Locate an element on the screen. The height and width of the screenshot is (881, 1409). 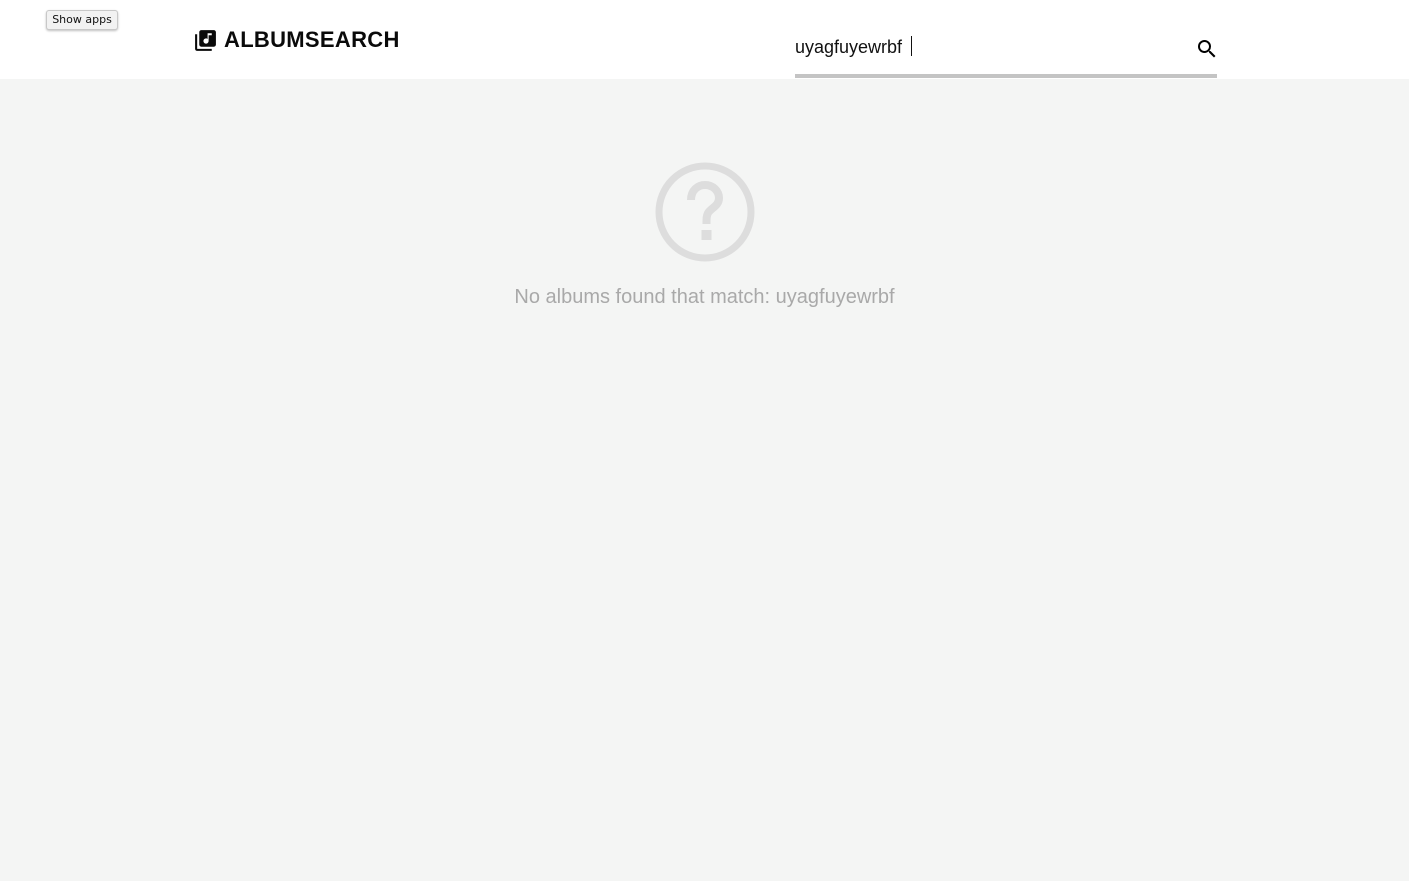
show-apps-button: Show apps is located at coordinates (82, 20).